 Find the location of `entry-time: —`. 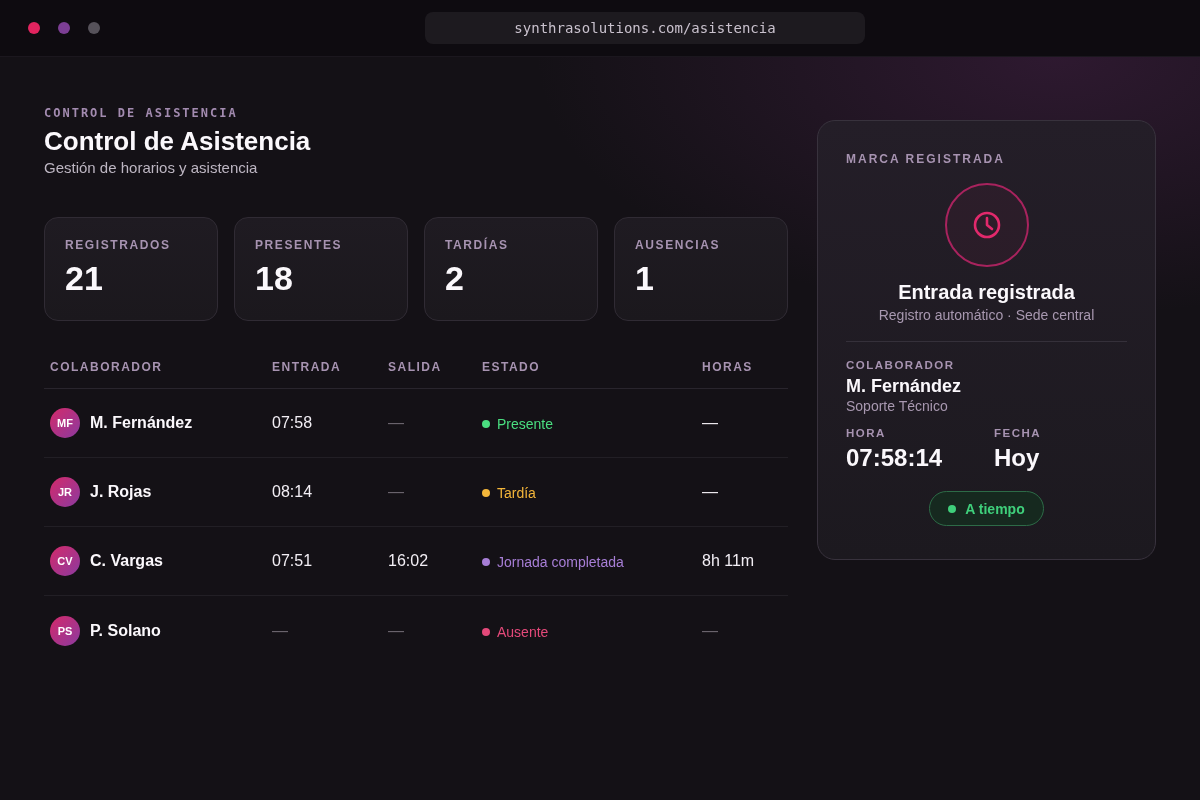

entry-time: — is located at coordinates (280, 630).